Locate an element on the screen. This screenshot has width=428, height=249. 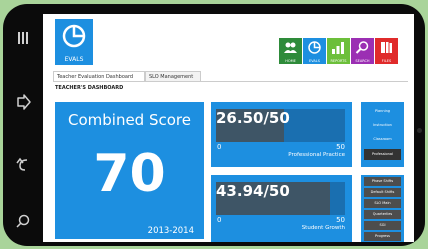
nav-files-button: FILES is located at coordinates (386, 51).